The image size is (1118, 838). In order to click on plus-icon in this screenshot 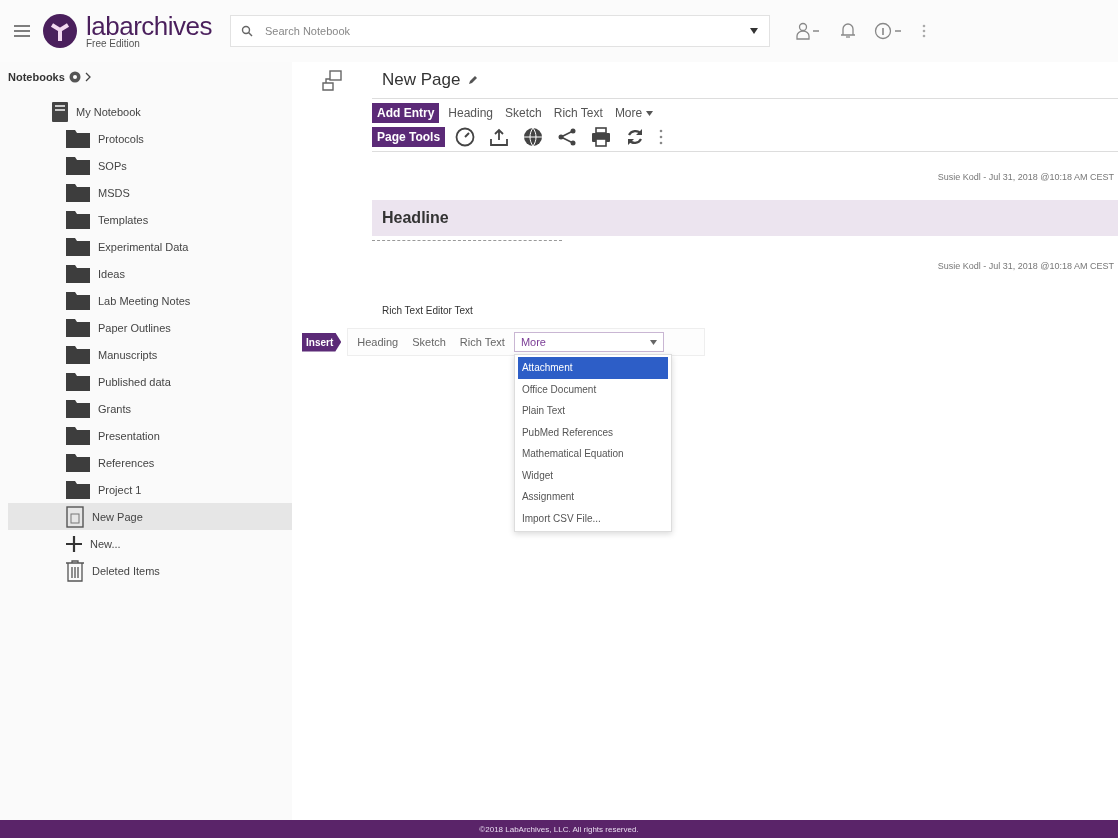, I will do `click(74, 543)`.